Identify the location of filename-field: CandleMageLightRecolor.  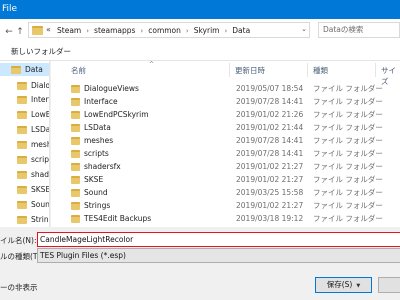
(218, 239).